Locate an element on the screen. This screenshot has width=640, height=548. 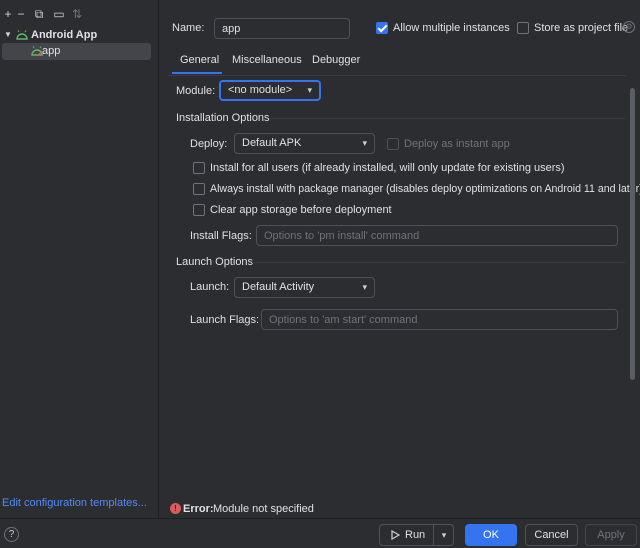
tree-item-android-app: ▼ Android App is located at coordinates (79, 35).